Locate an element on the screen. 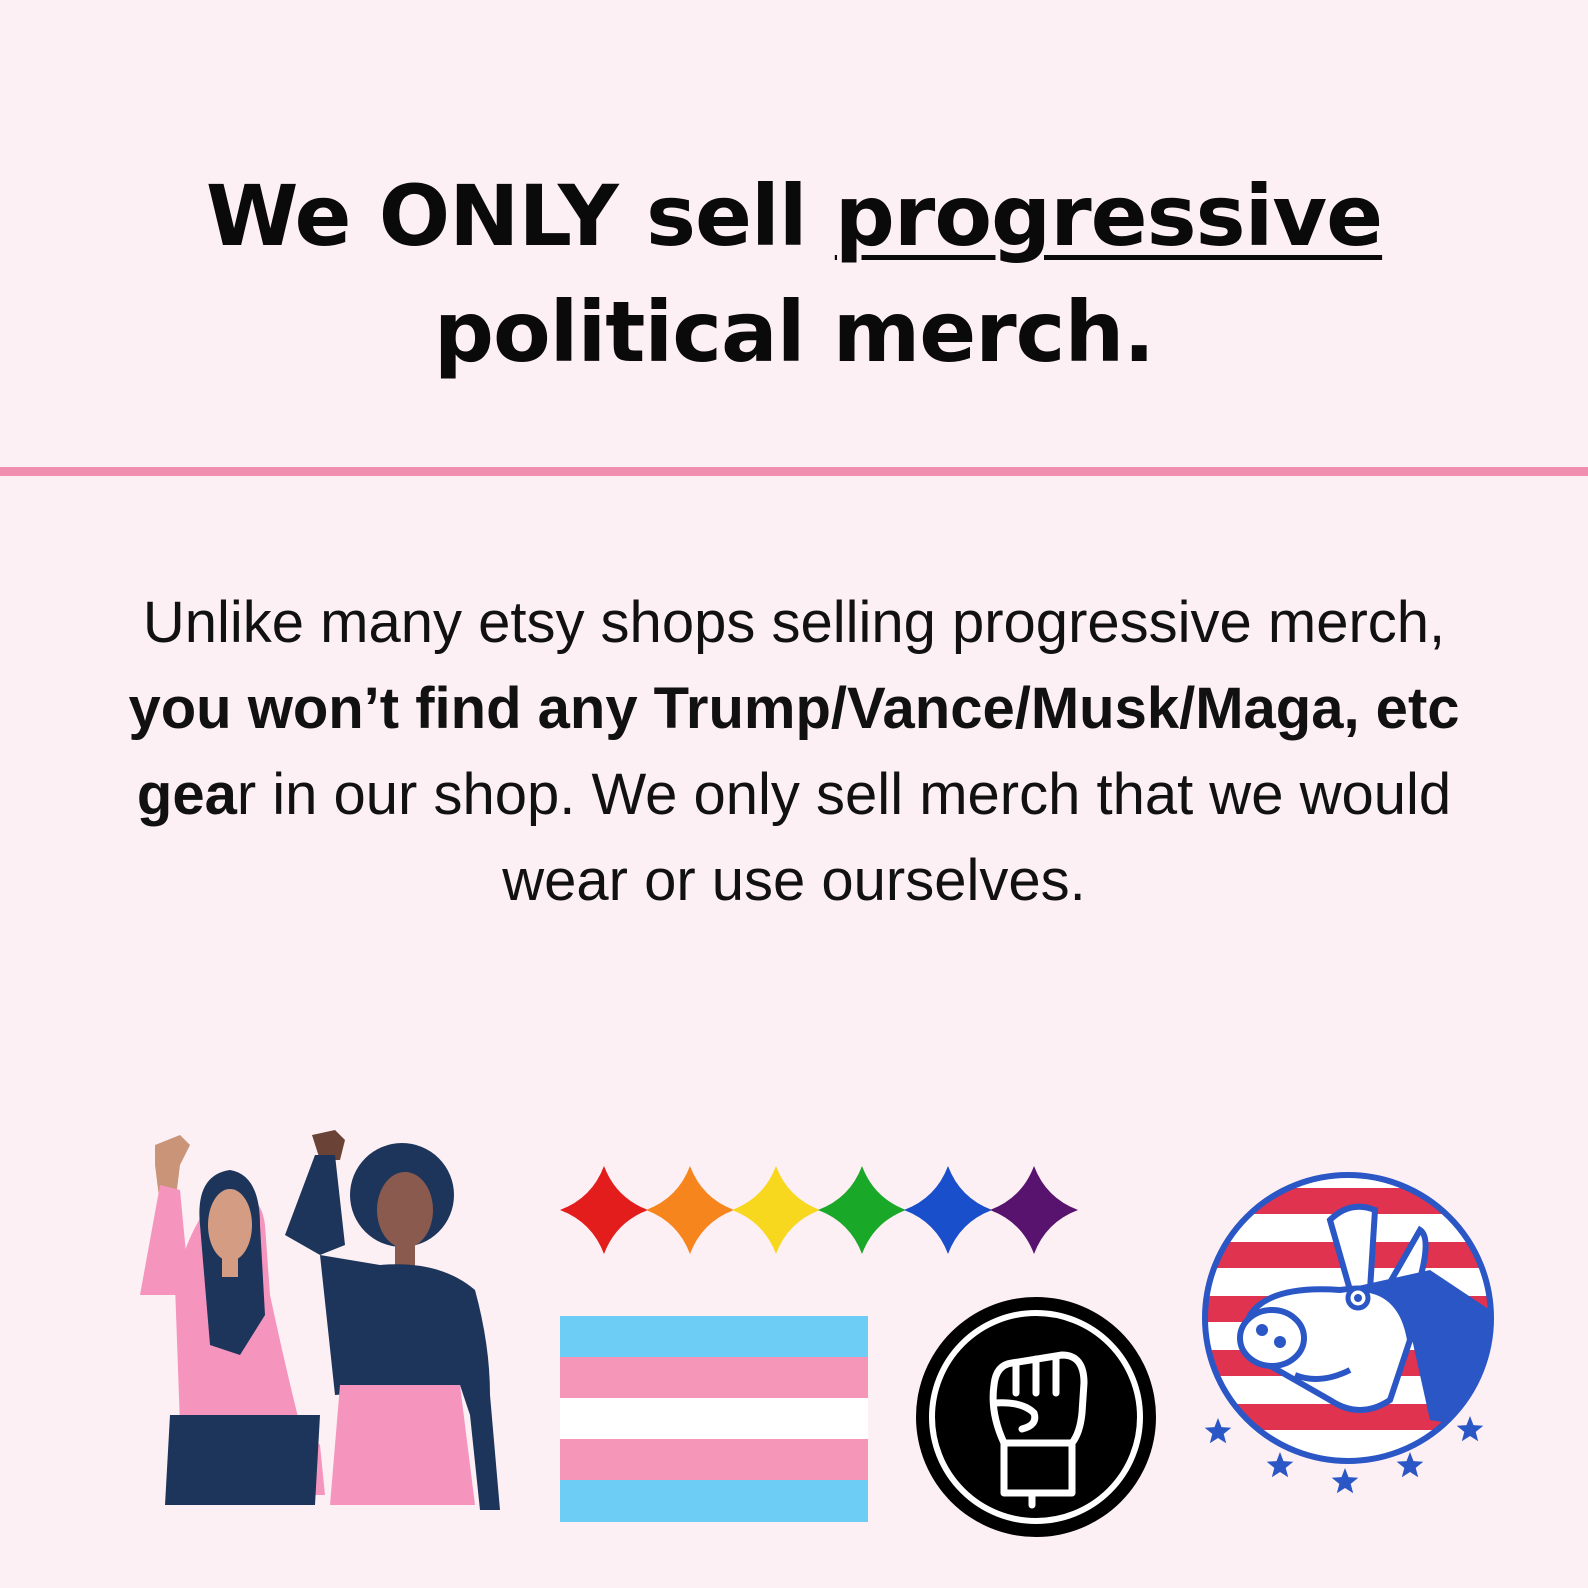 The image size is (1588, 1588). democratic-donkey-emblem-icon is located at coordinates (1348, 1333).